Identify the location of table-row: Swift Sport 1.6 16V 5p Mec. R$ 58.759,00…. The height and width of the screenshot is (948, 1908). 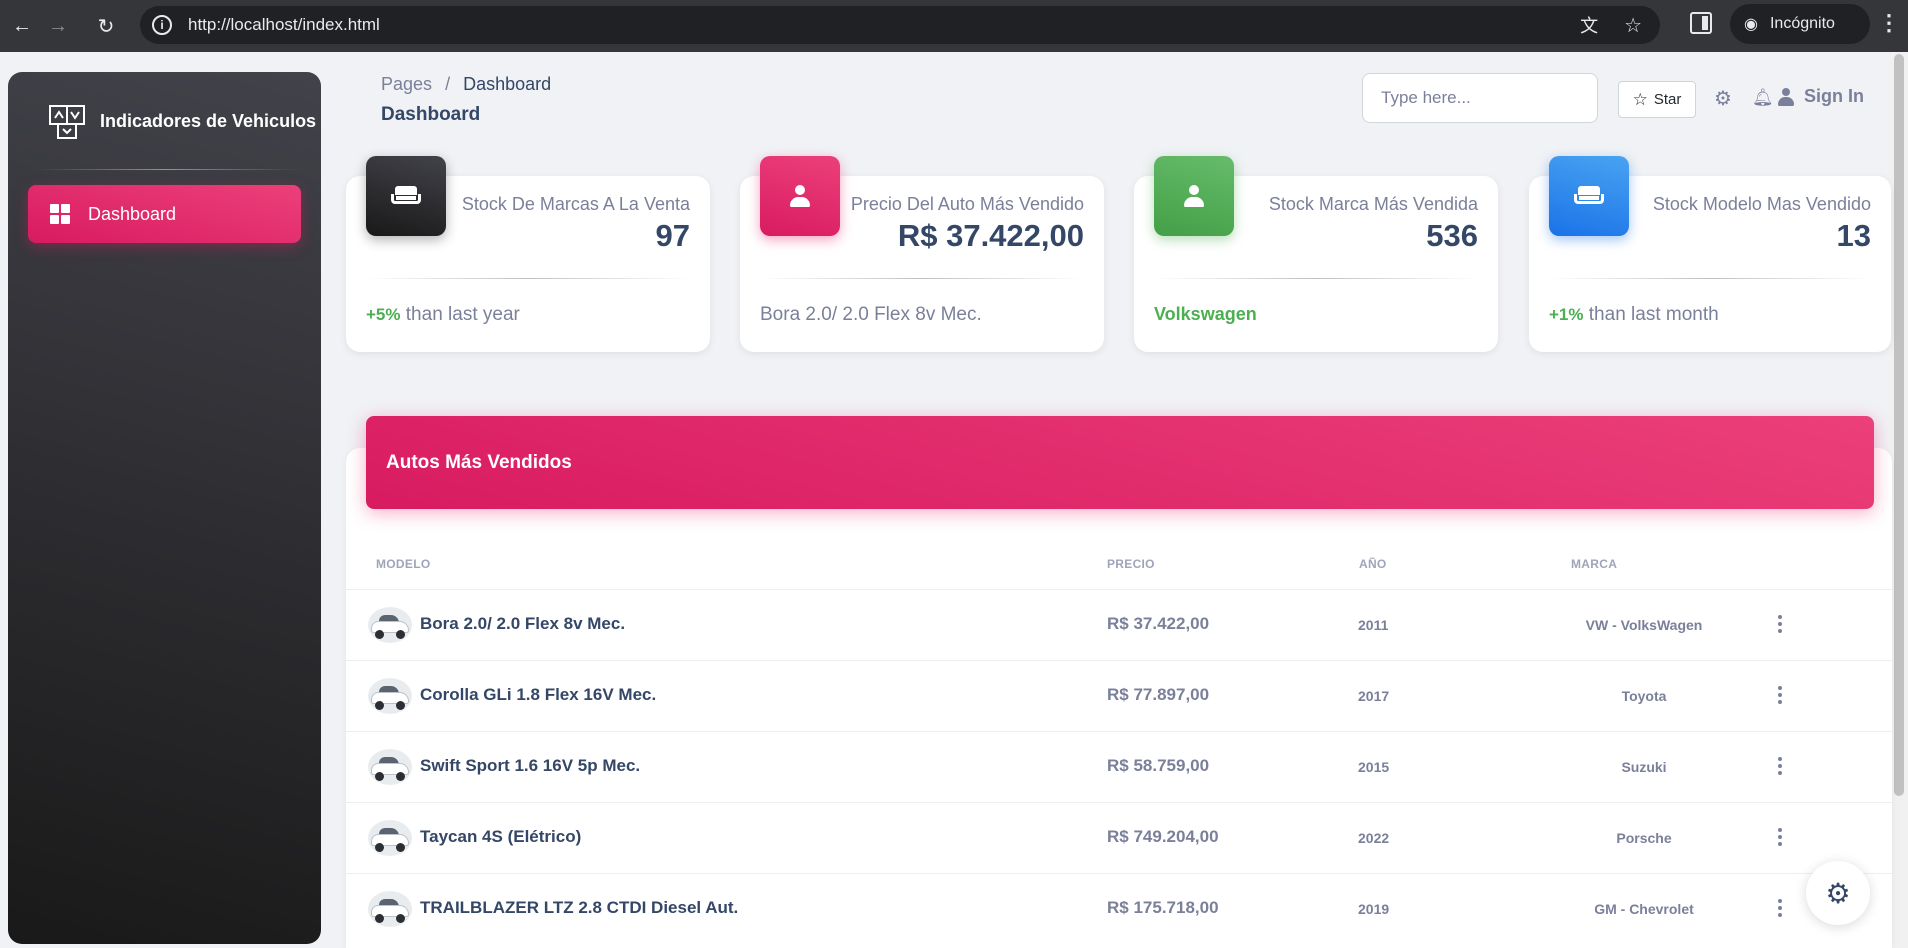
(1119, 767).